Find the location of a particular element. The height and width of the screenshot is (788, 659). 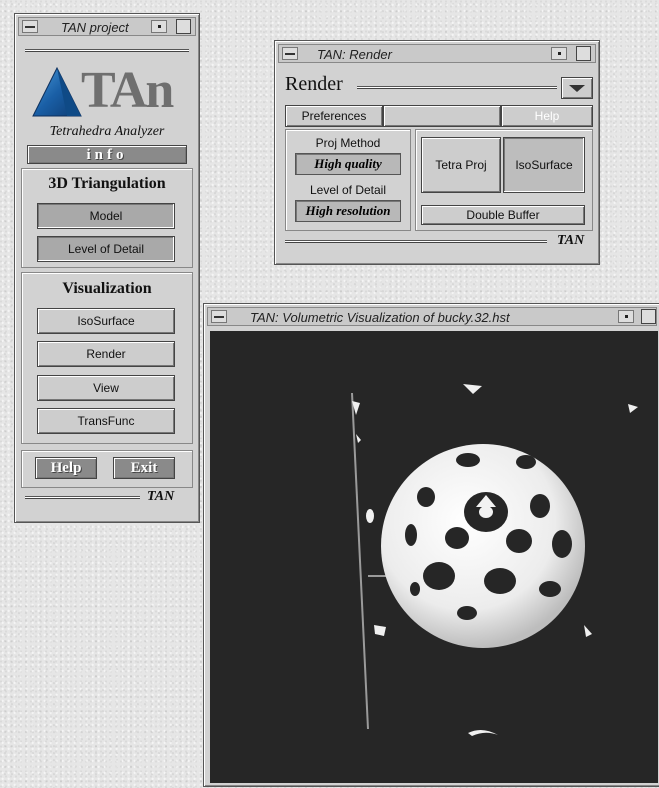

logo-text: TAn is located at coordinates (127, 90).